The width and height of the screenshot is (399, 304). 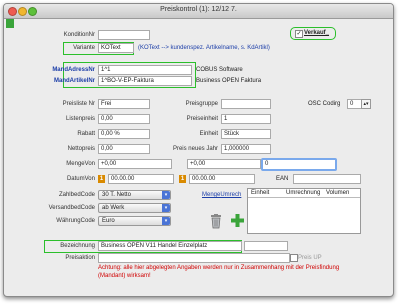 I want to click on preisgruppe-field, so click(x=246, y=104).